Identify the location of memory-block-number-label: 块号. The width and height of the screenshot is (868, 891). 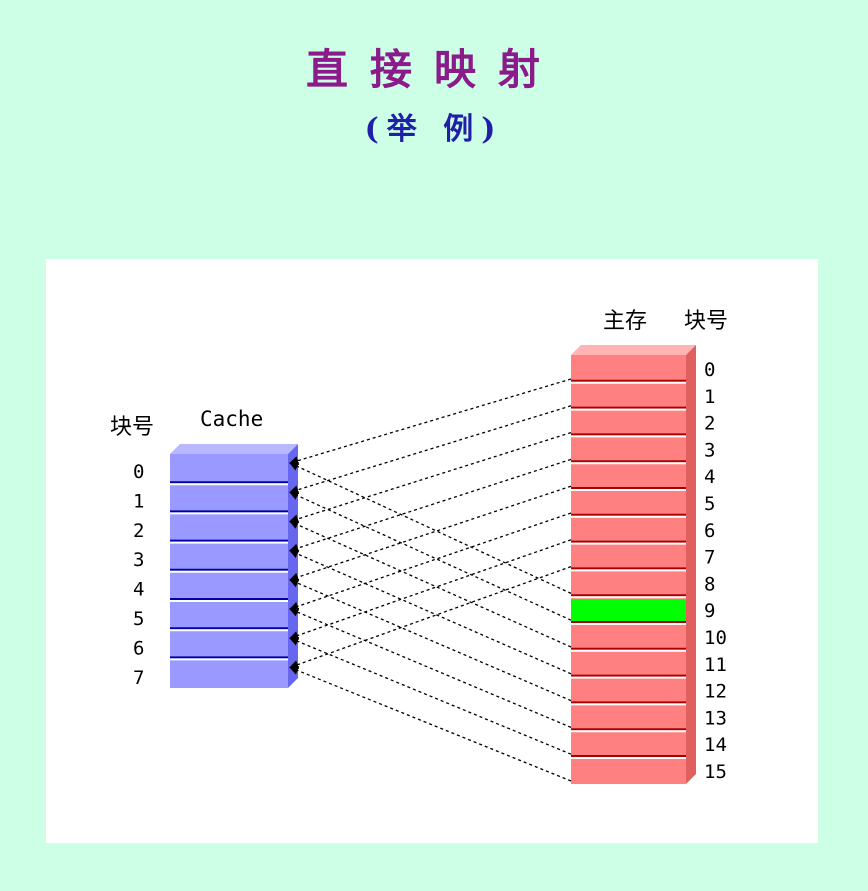
(706, 321).